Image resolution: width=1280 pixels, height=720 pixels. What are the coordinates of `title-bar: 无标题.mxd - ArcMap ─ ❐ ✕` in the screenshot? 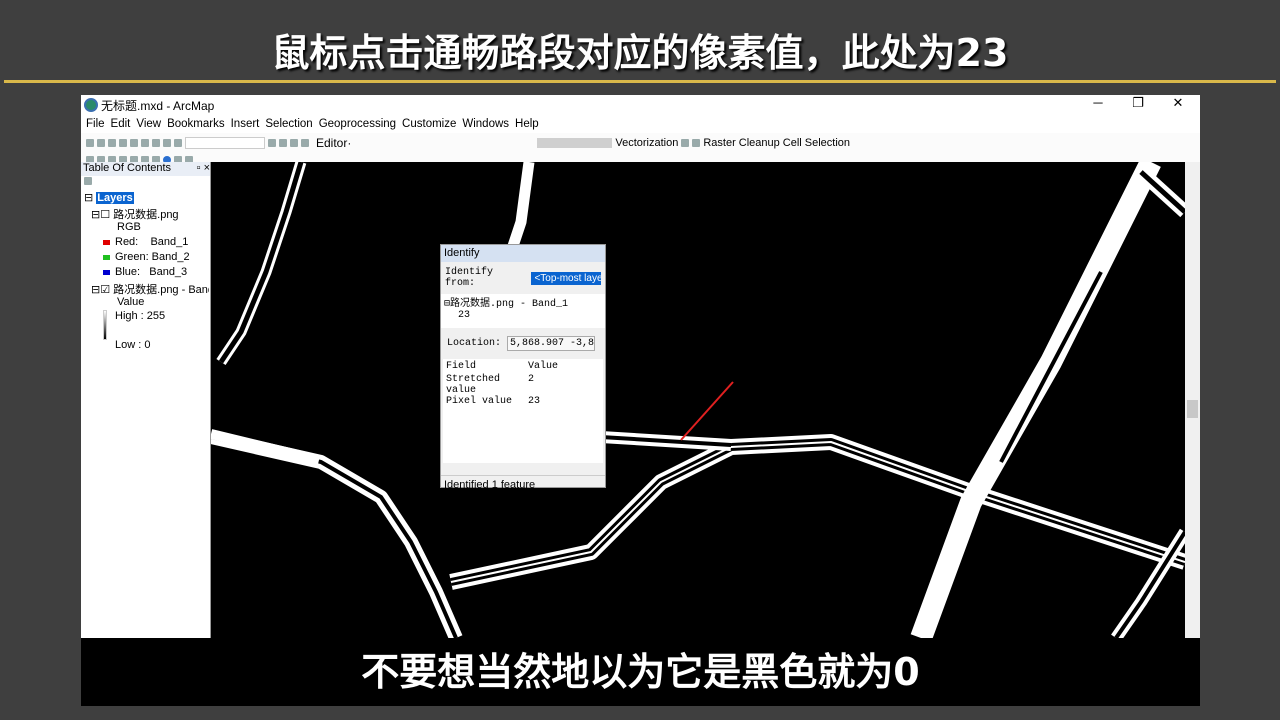 It's located at (640, 105).